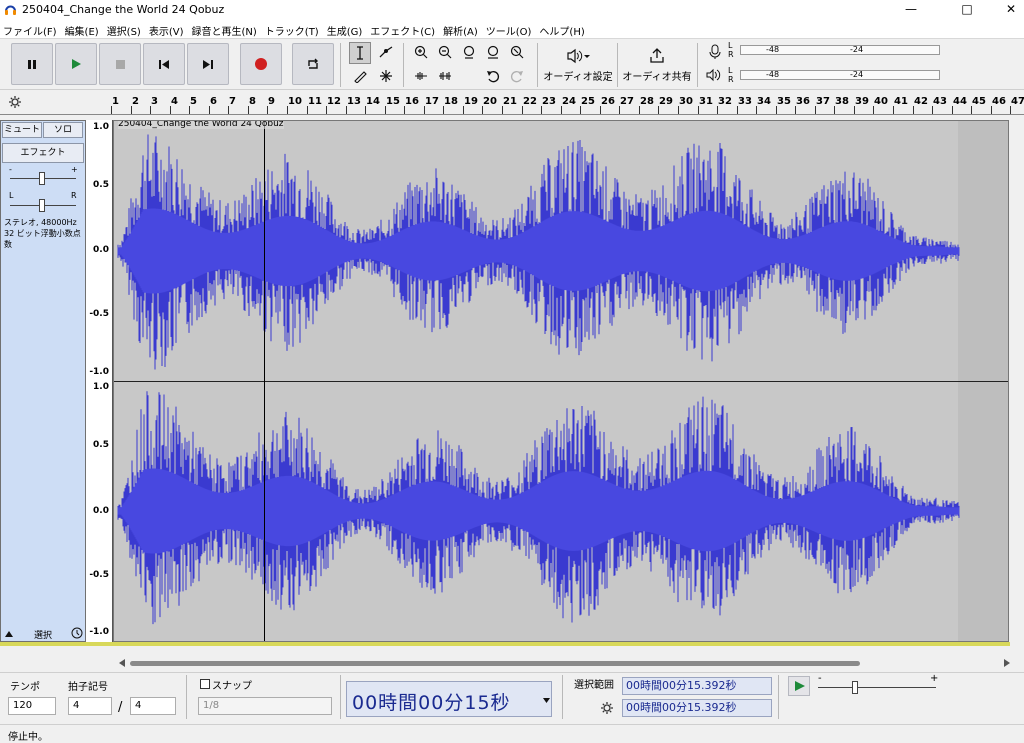 The image size is (1024, 743). What do you see at coordinates (386, 53) in the screenshot?
I see `envelope-tool` at bounding box center [386, 53].